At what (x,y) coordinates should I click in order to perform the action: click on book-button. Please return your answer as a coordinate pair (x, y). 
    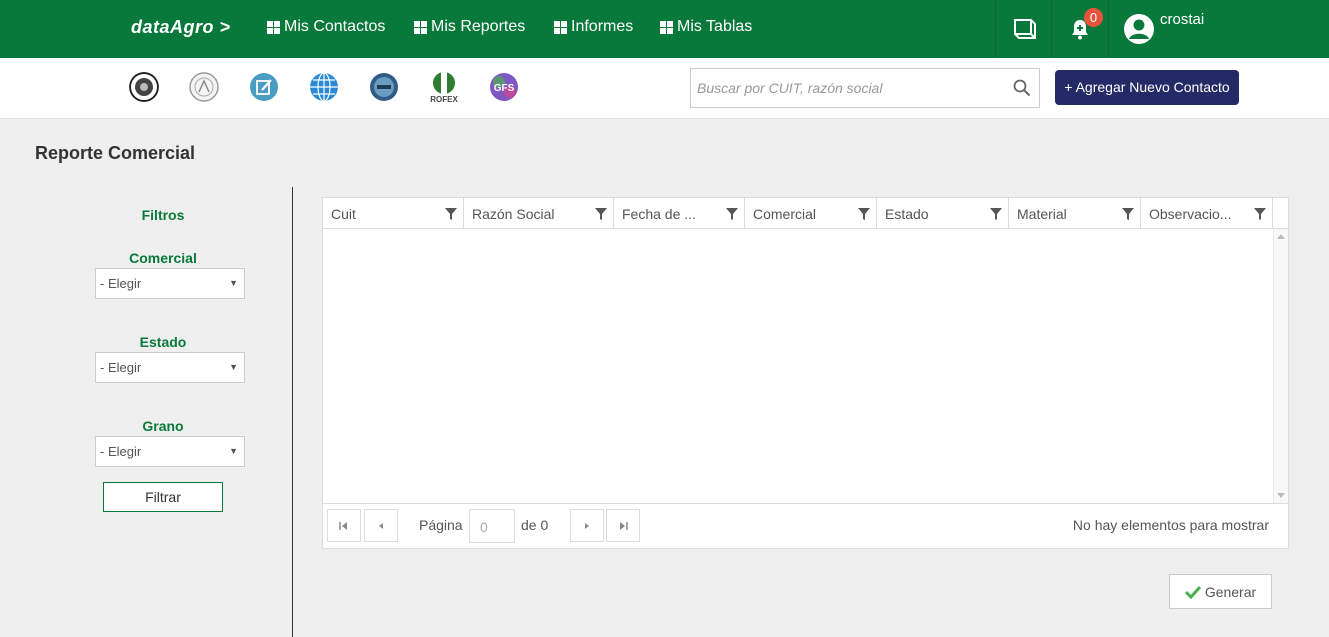
    Looking at the image, I should click on (1023, 29).